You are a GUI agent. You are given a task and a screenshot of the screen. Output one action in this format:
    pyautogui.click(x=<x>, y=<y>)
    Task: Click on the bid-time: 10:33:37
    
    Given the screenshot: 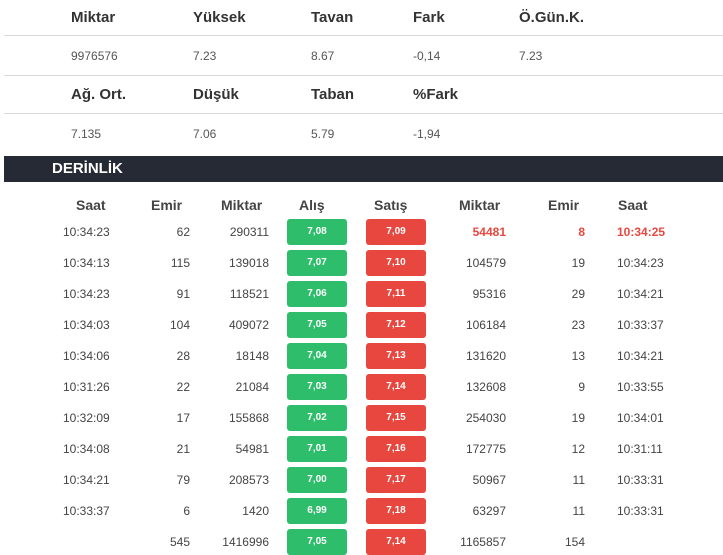 What is the action you would take?
    pyautogui.click(x=86, y=511)
    